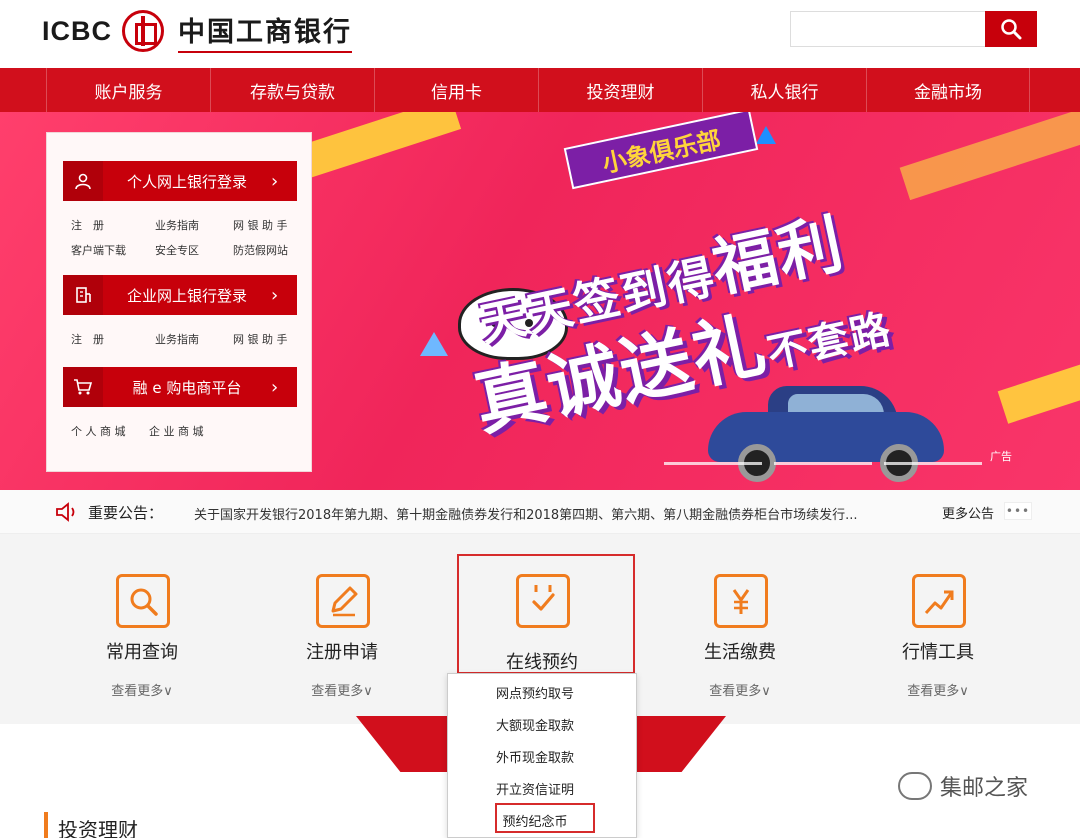  Describe the element at coordinates (784, 90) in the screenshot. I see `nav-item-private-banking: 私人银行` at that location.